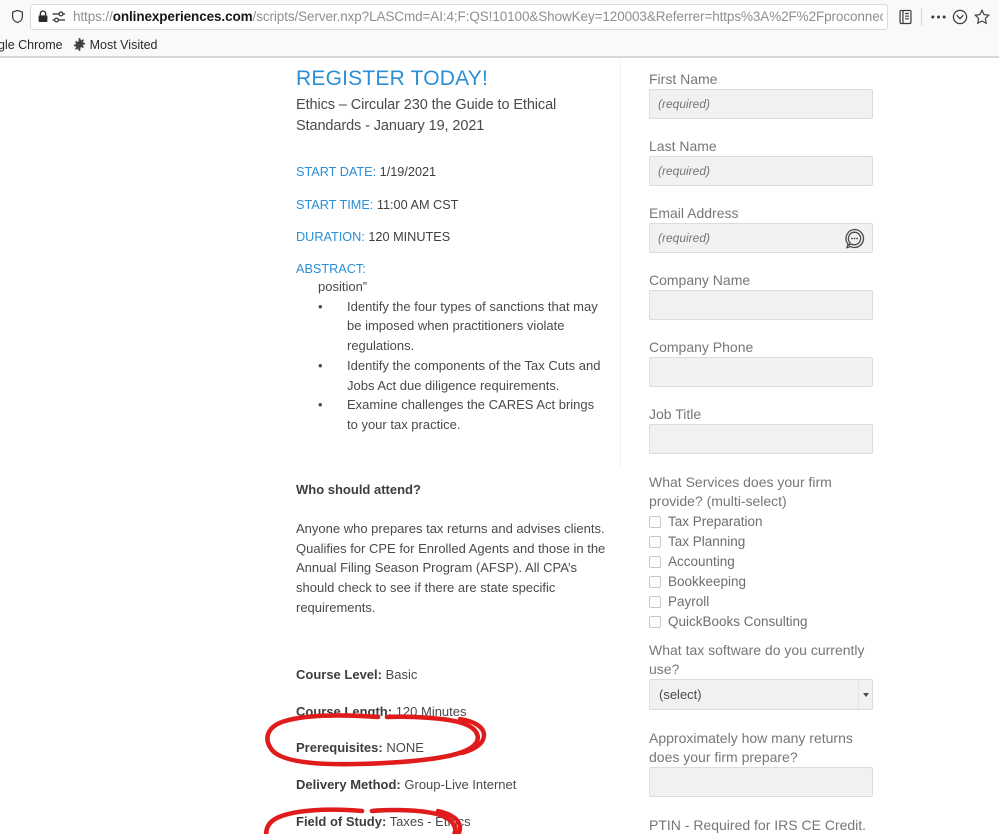  What do you see at coordinates (960, 17) in the screenshot?
I see `pocket-icon` at bounding box center [960, 17].